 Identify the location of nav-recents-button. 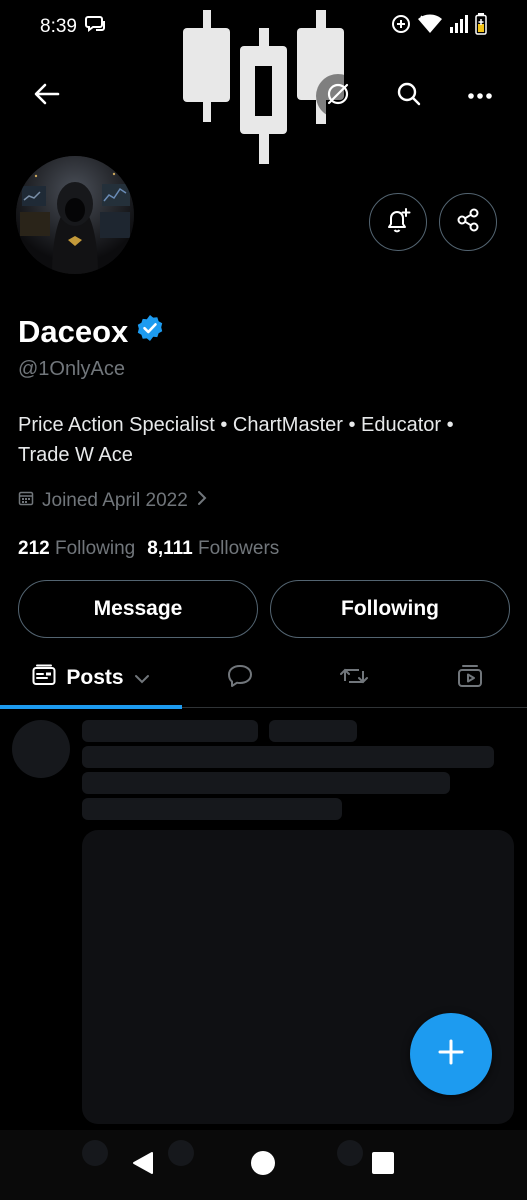
(383, 1165).